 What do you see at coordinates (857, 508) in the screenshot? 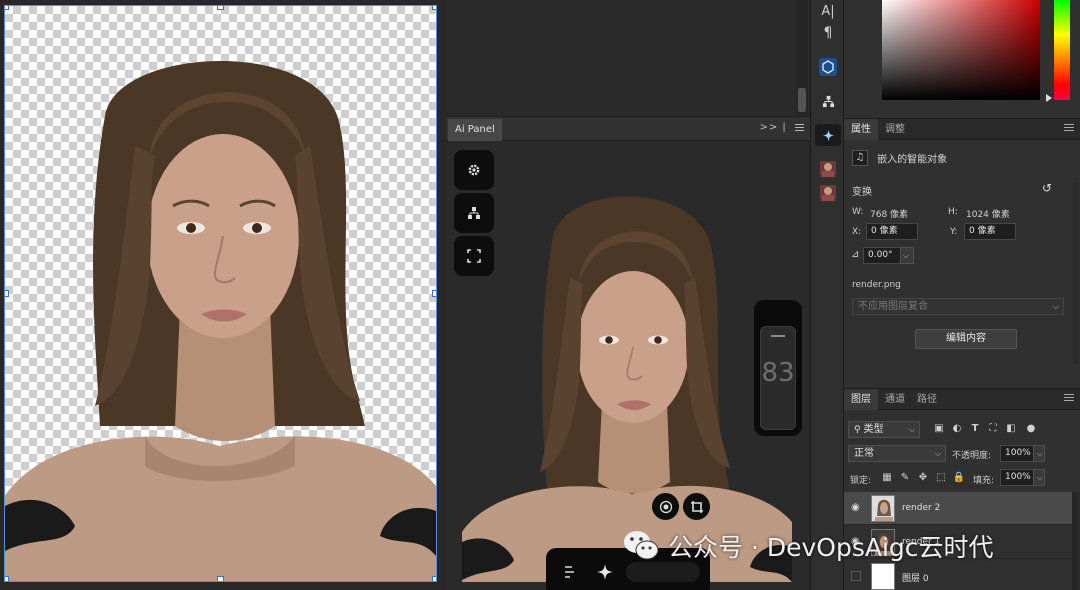
I see `visibility-eye-icon: ◉` at bounding box center [857, 508].